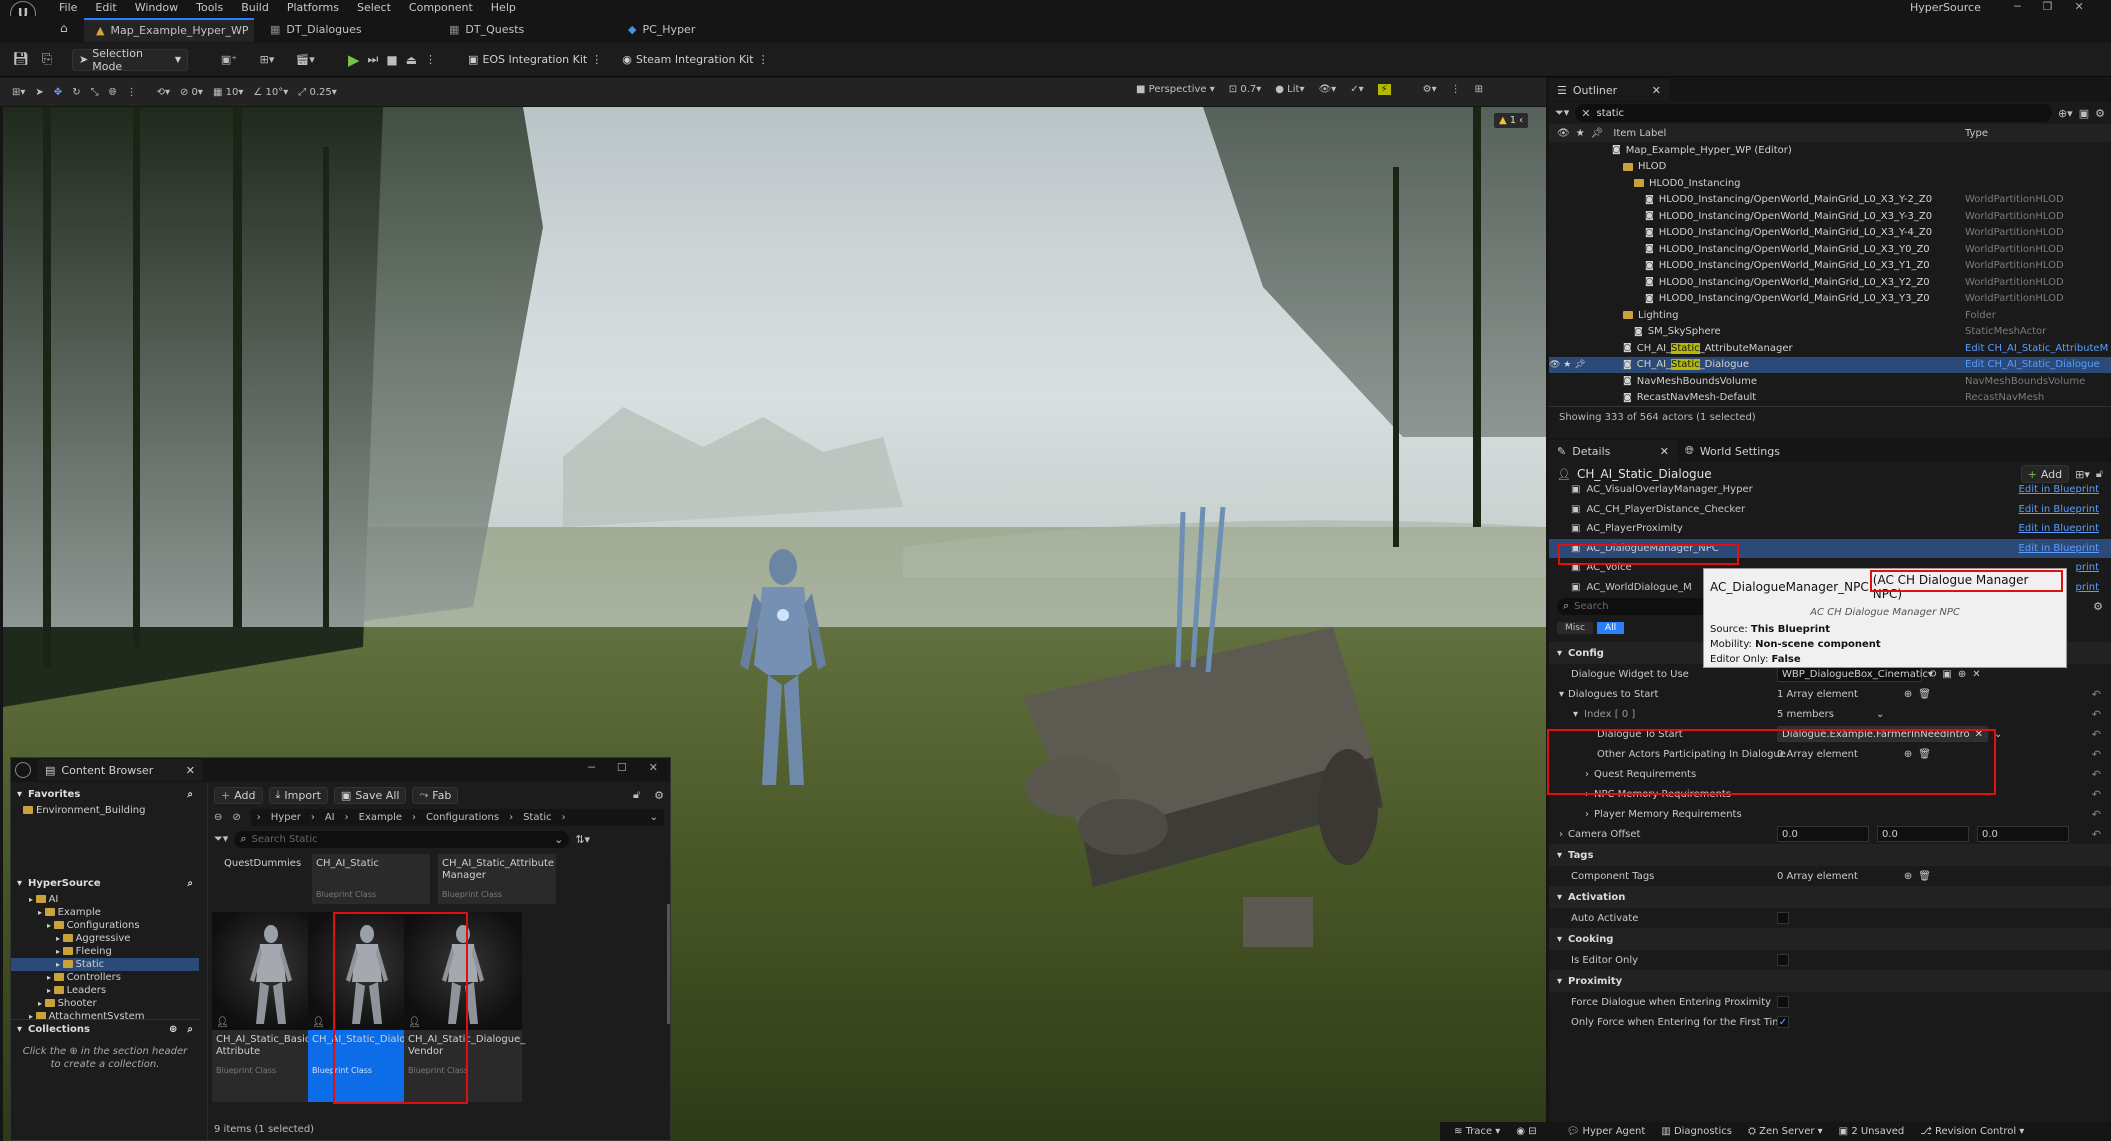 Image resolution: width=2111 pixels, height=1141 pixels. What do you see at coordinates (503, 8) in the screenshot?
I see `menu-help: Help` at bounding box center [503, 8].